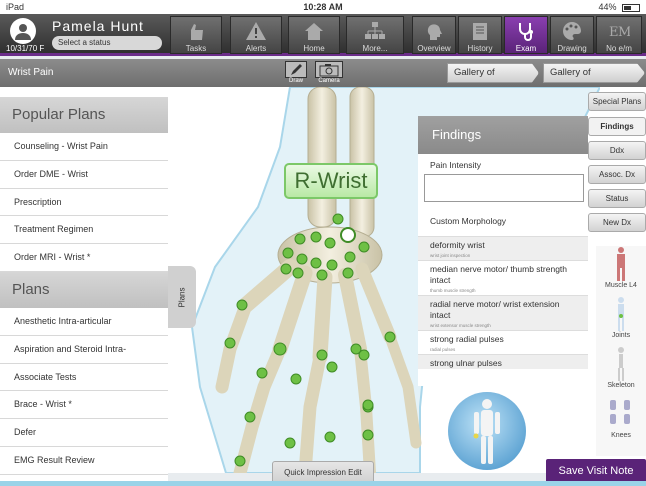 Image resolution: width=646 pixels, height=486 pixels. What do you see at coordinates (329, 72) in the screenshot?
I see `camera-tool: Camera` at bounding box center [329, 72].